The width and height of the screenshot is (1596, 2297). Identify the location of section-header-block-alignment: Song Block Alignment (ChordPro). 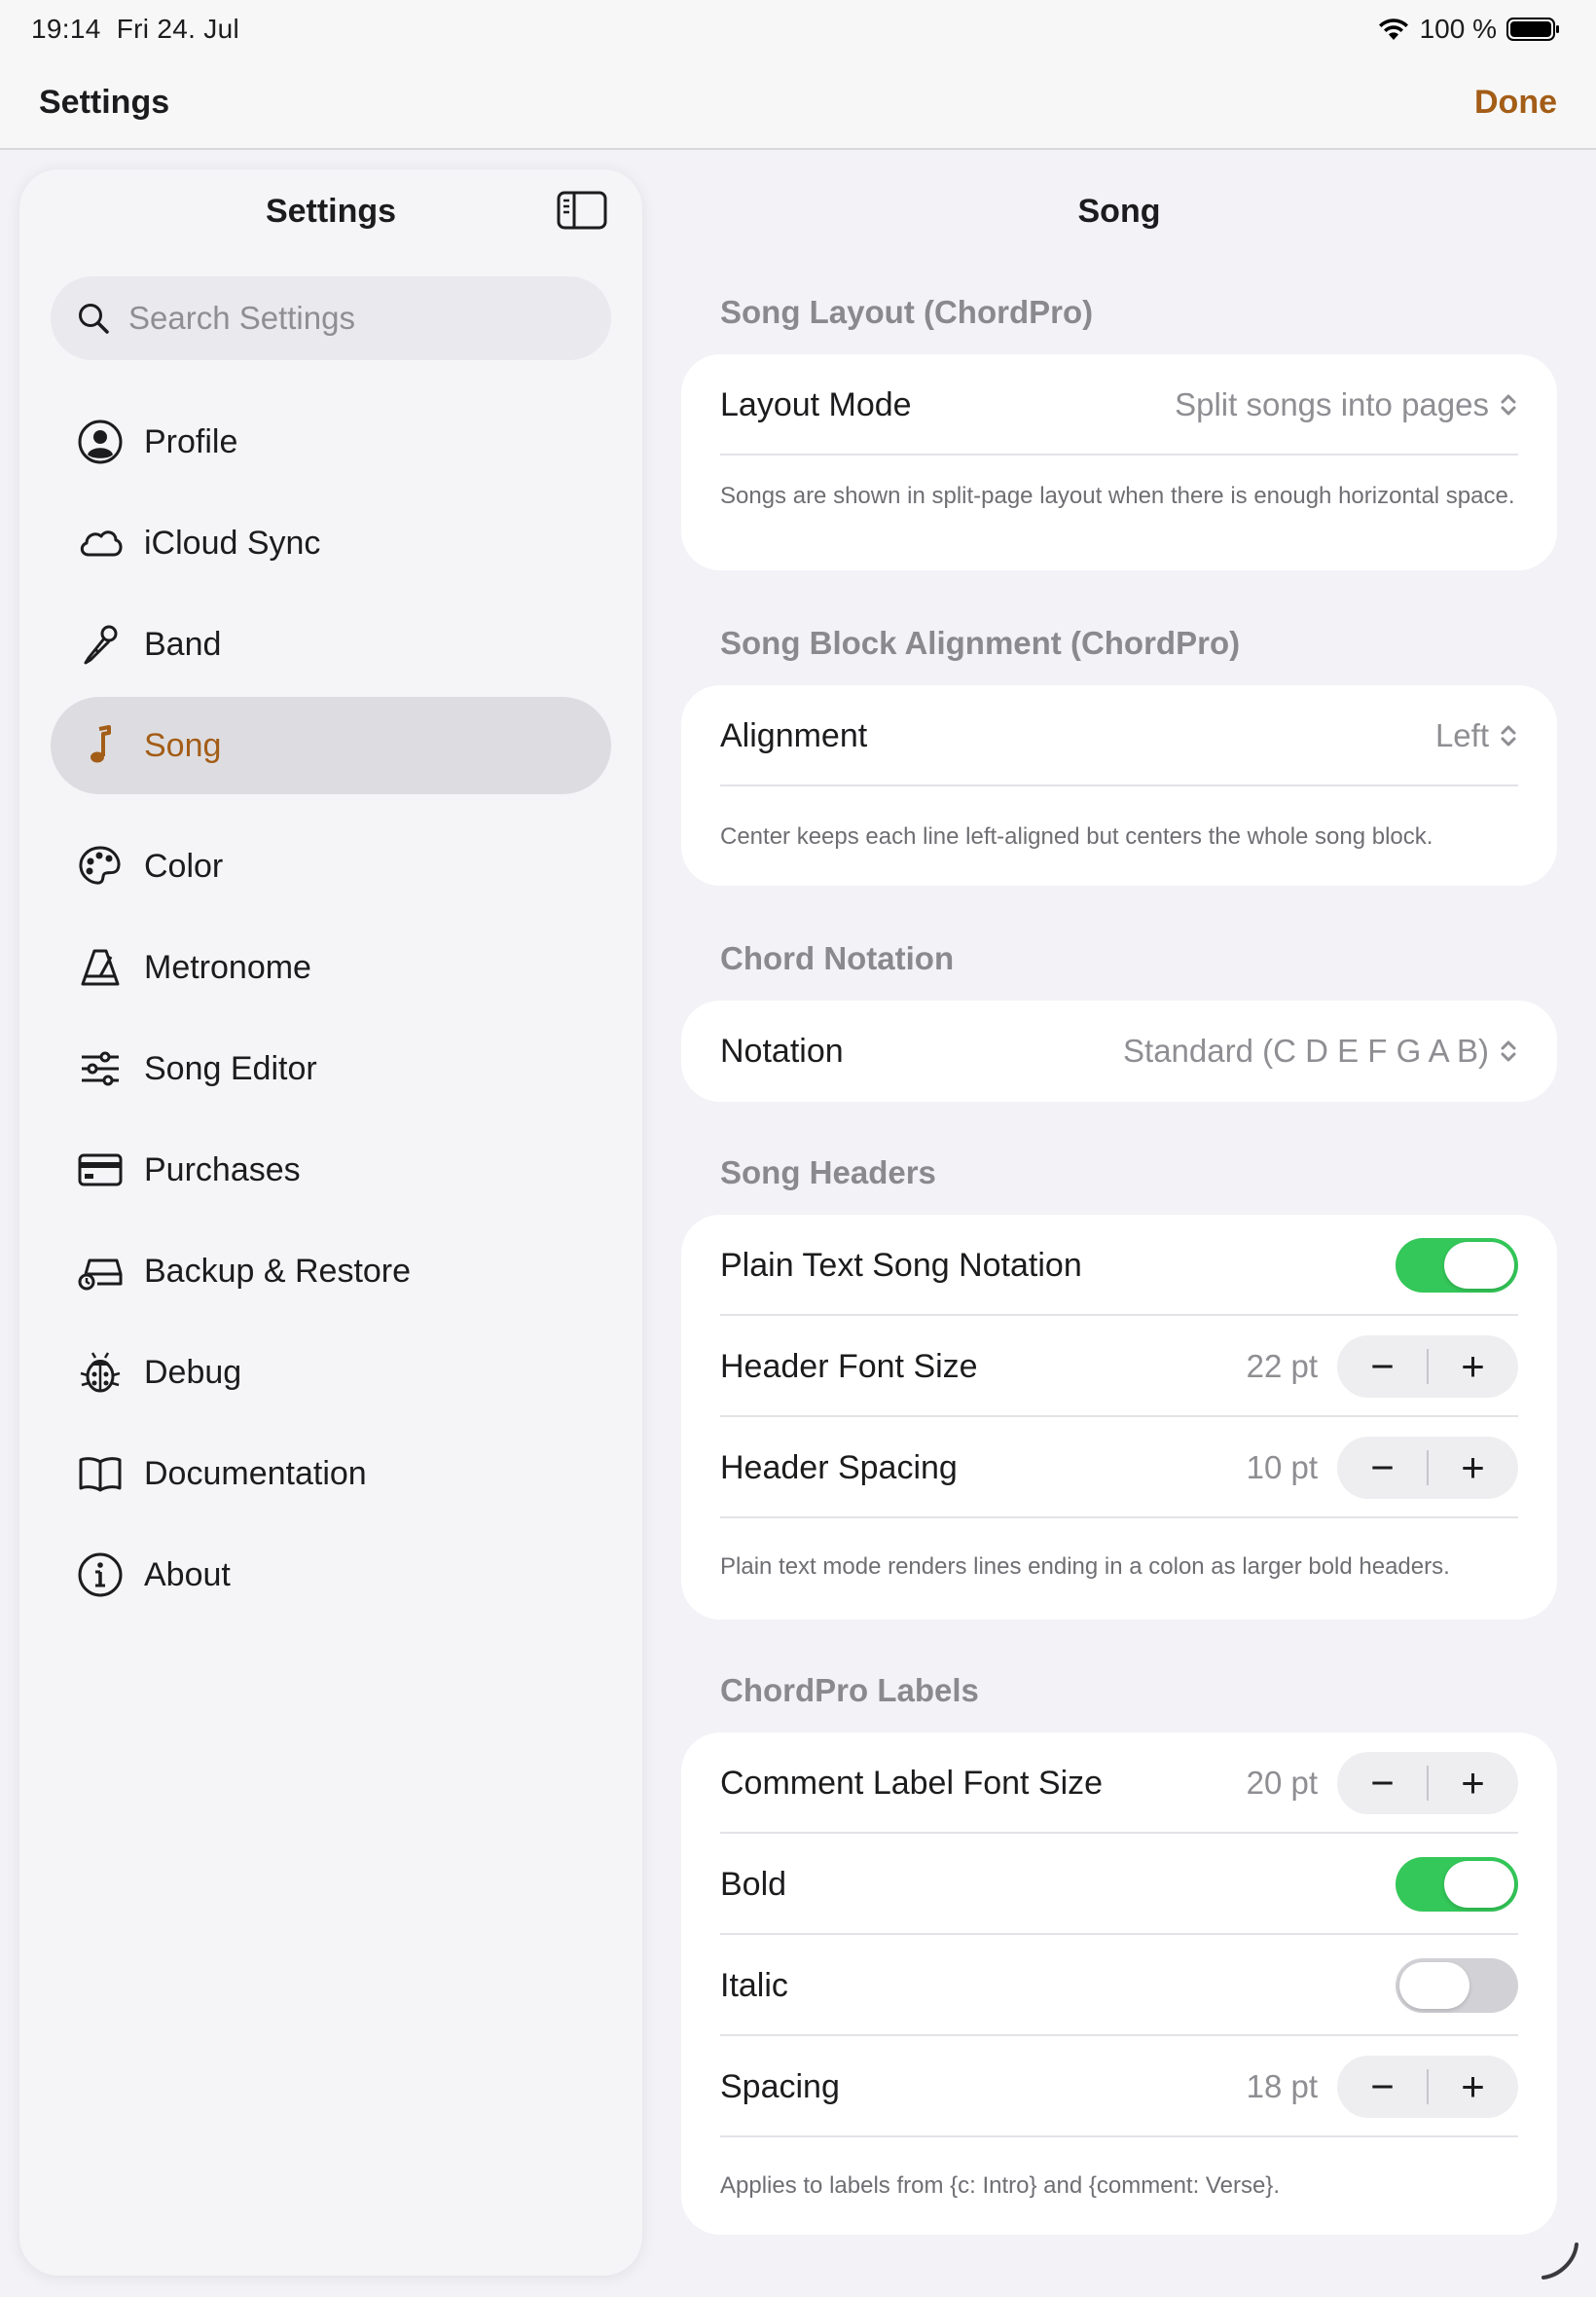
(980, 643).